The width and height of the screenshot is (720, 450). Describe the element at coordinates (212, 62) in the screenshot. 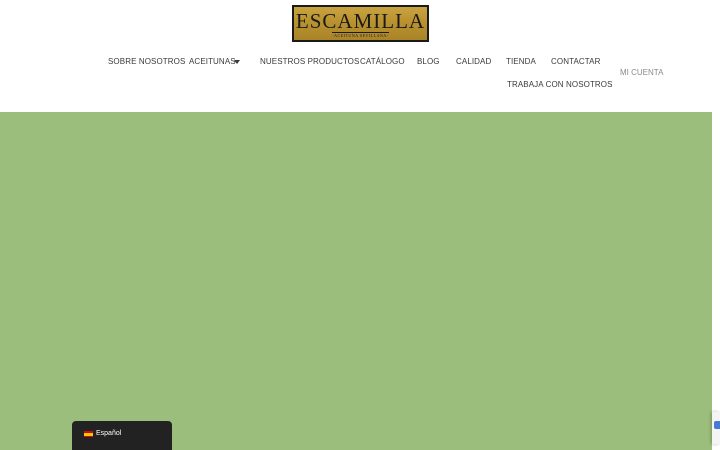

I see `nav-item-aceitunas: ACEITUNAS` at that location.